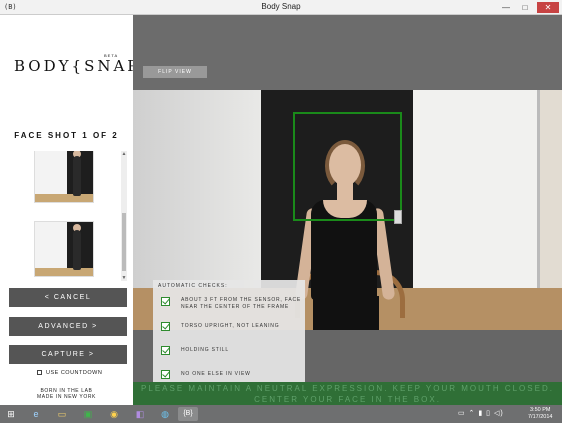 Image resolution: width=562 pixels, height=423 pixels. Describe the element at coordinates (74, 373) in the screenshot. I see `countdown-label: USE COUNTDOWN` at that location.